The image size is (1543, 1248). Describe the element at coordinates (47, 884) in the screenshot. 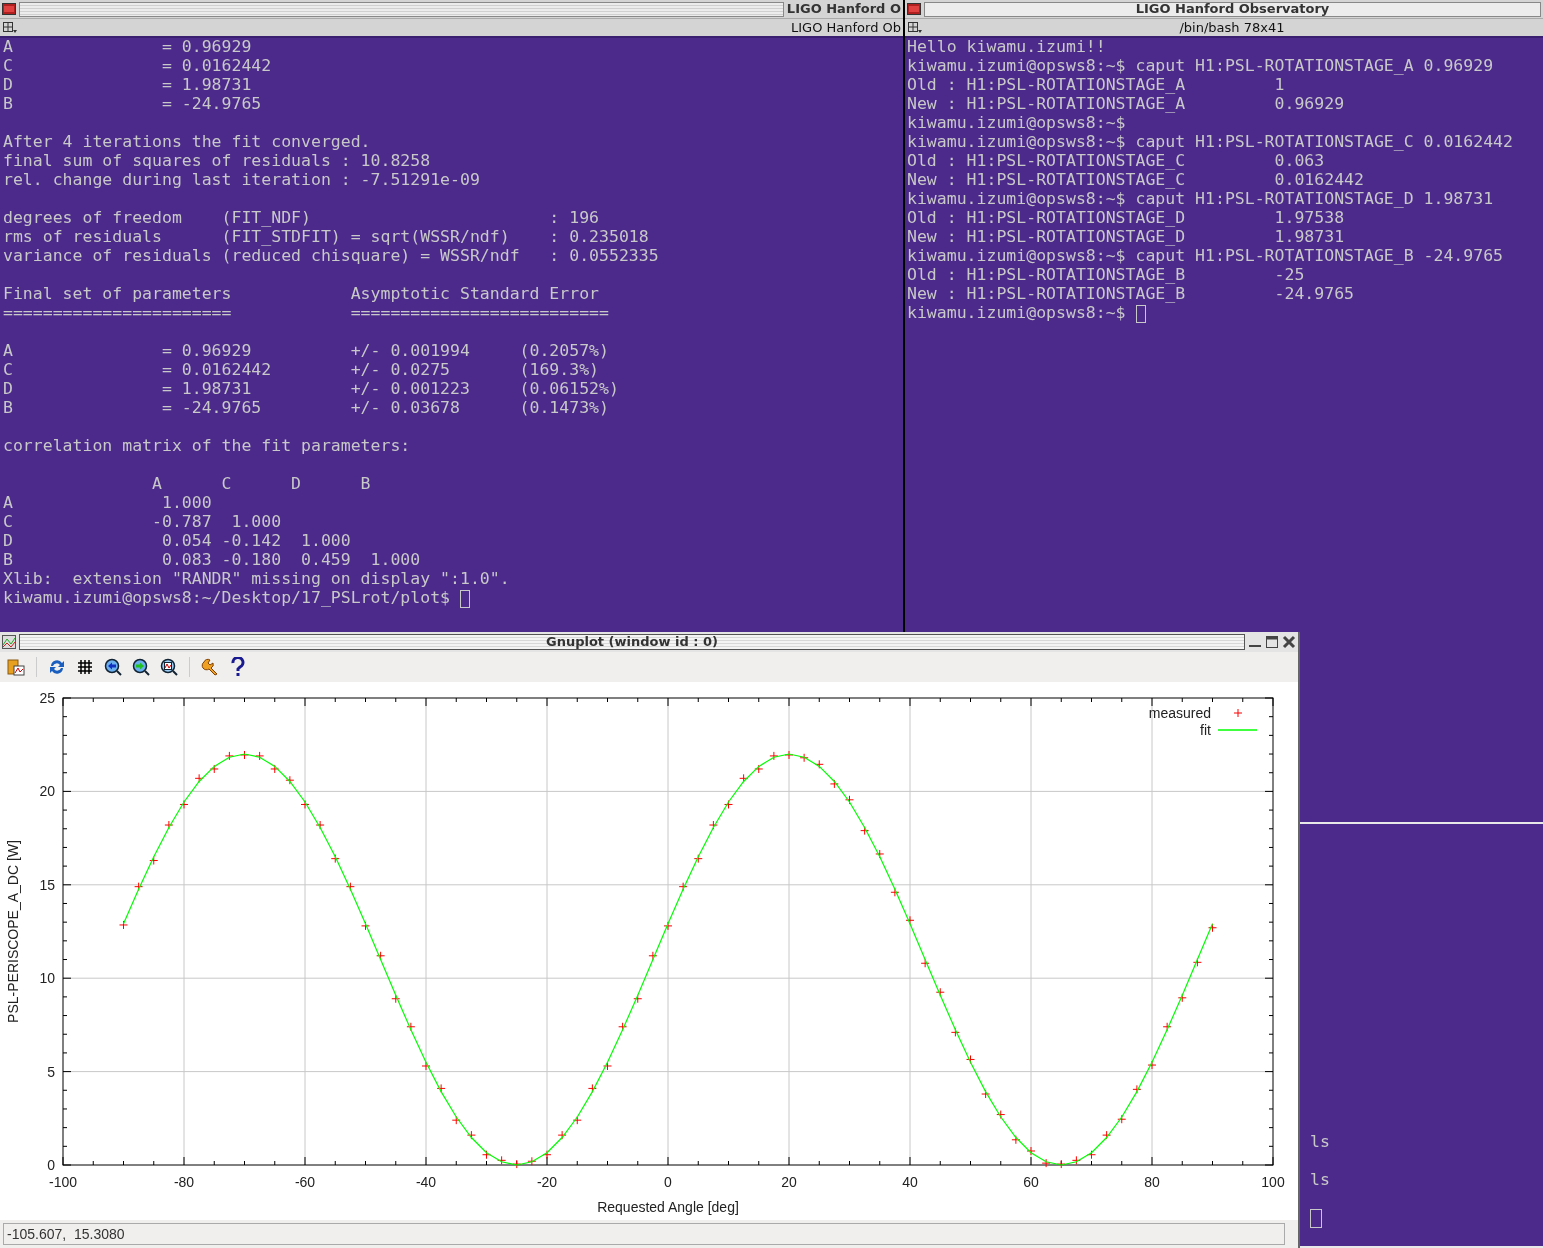

I see `y-tick-label: 15` at that location.